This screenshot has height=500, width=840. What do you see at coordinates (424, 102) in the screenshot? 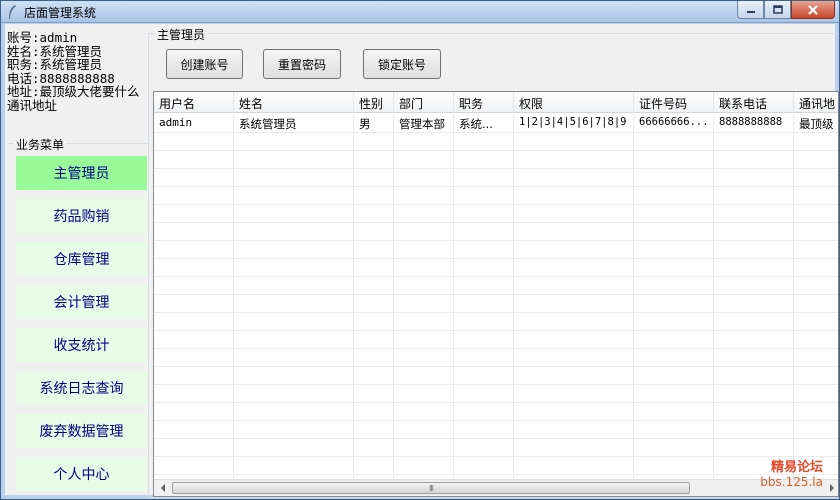
I see `column-header-department: 部门` at bounding box center [424, 102].